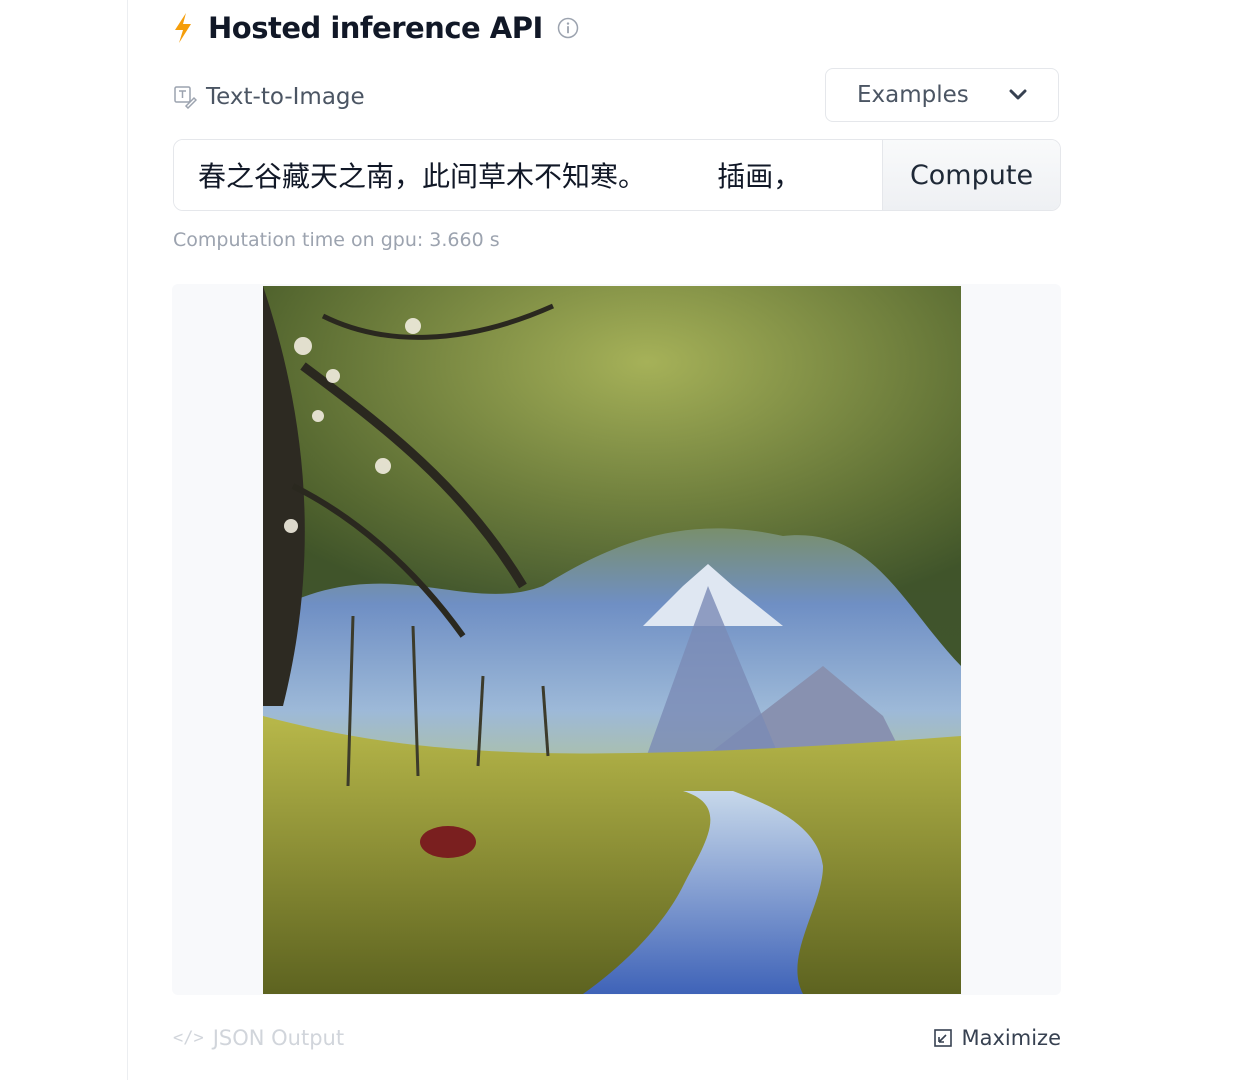 This screenshot has height=1080, width=1239. I want to click on json-output-toggle: </> JSON Output, so click(258, 1038).